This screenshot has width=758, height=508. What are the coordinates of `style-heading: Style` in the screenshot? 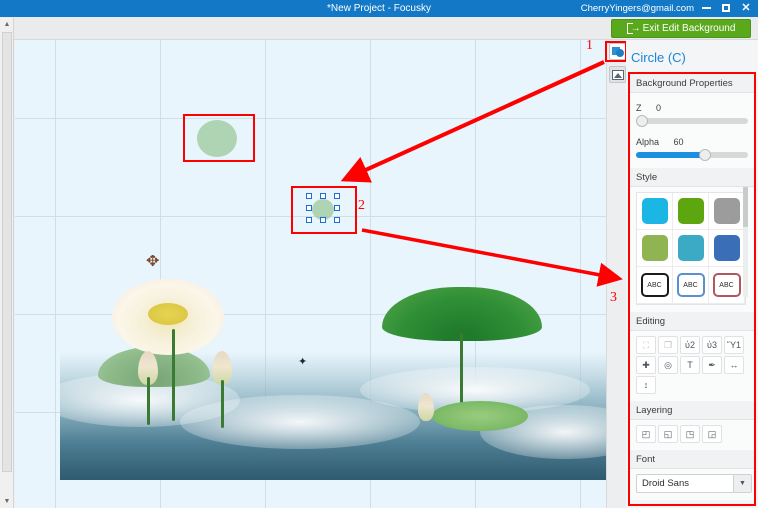 It's located at (692, 177).